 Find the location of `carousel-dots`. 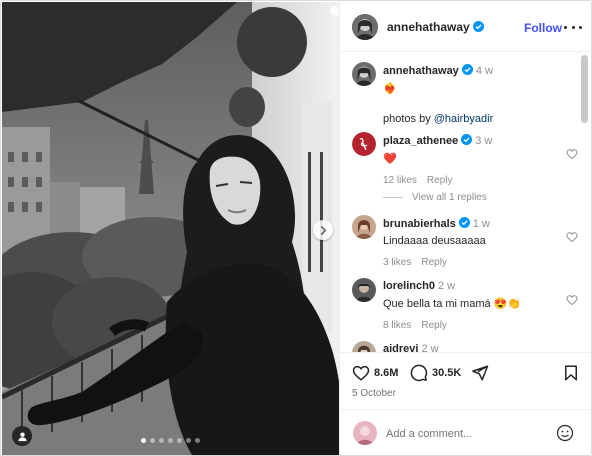

carousel-dots is located at coordinates (170, 440).